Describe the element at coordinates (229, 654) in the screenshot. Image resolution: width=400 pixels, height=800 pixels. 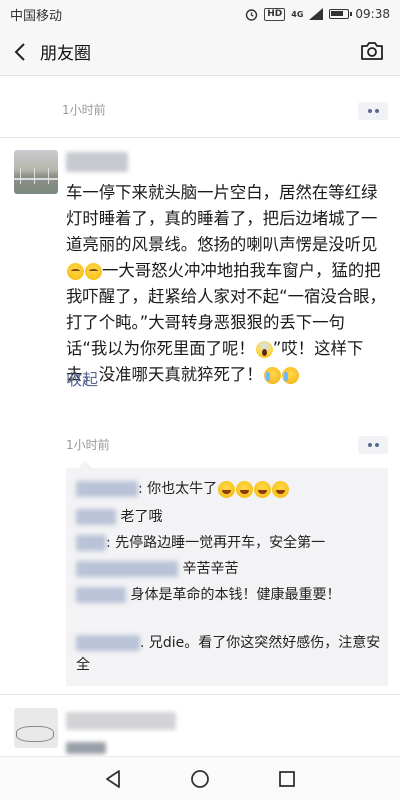
I see `comment-row: . 兄die。看了你这突然好感伤，注意安全` at that location.